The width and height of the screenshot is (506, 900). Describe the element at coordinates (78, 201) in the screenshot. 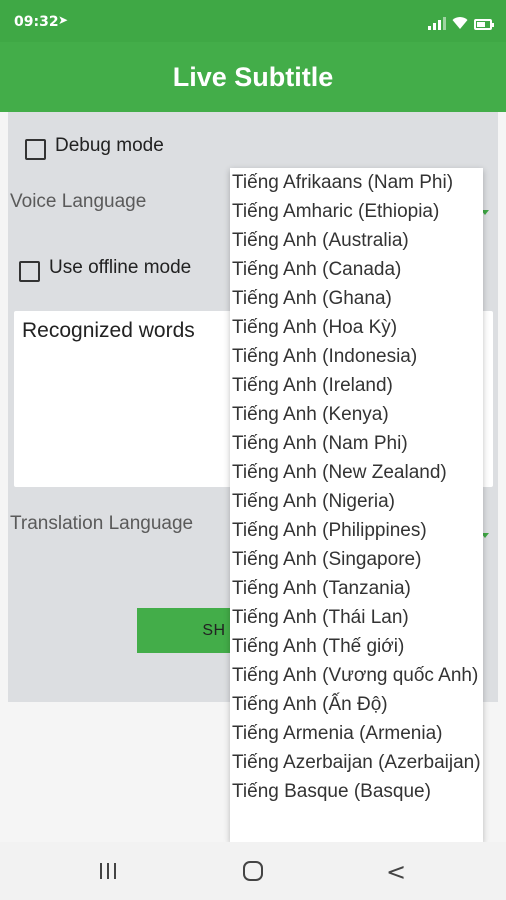

I see `voice-language-label: Voice Language` at that location.